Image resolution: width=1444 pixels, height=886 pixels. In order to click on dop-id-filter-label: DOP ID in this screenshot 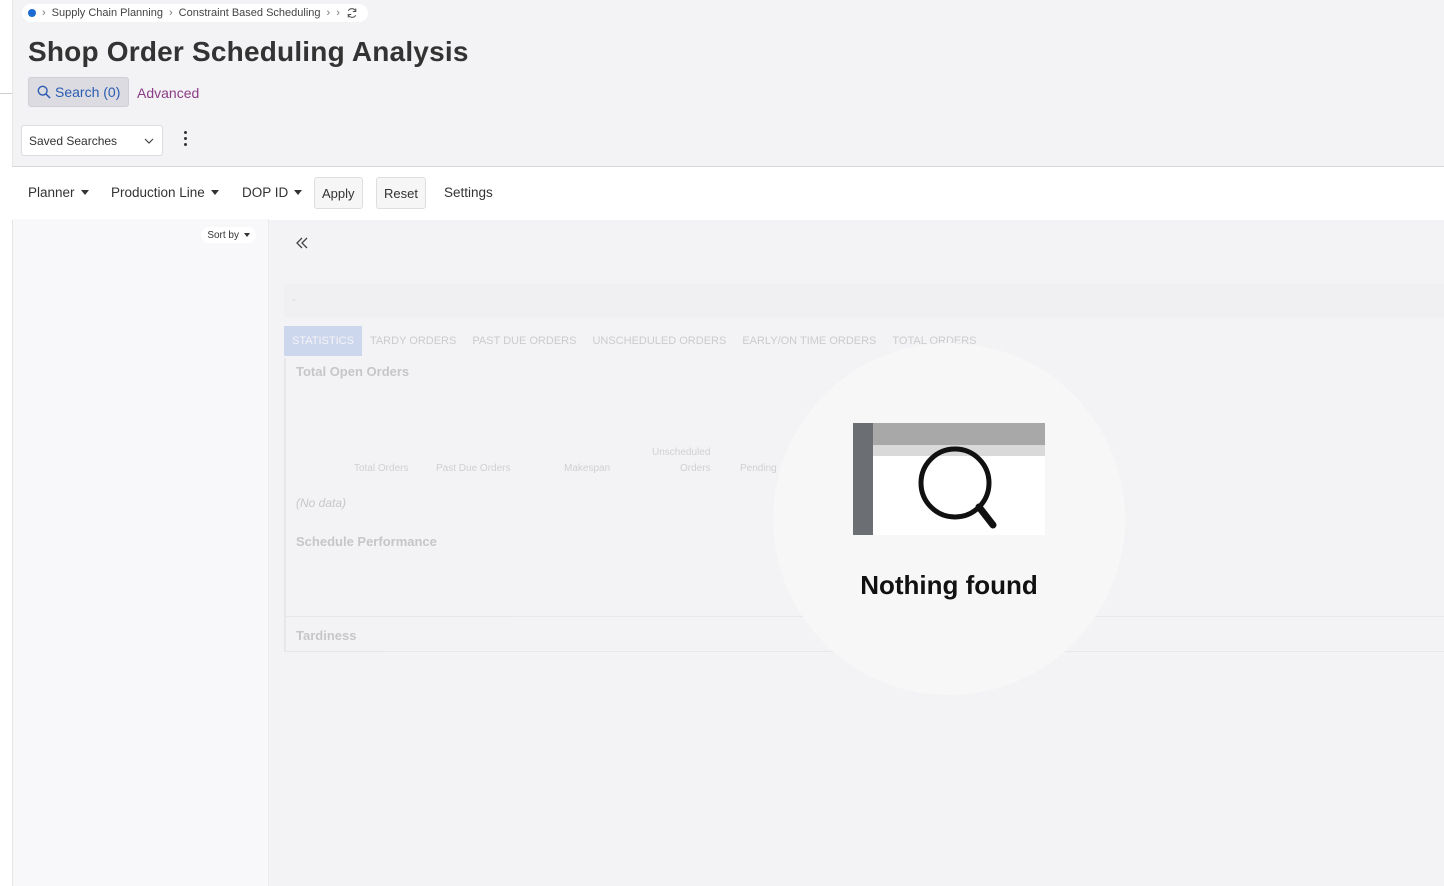, I will do `click(265, 192)`.